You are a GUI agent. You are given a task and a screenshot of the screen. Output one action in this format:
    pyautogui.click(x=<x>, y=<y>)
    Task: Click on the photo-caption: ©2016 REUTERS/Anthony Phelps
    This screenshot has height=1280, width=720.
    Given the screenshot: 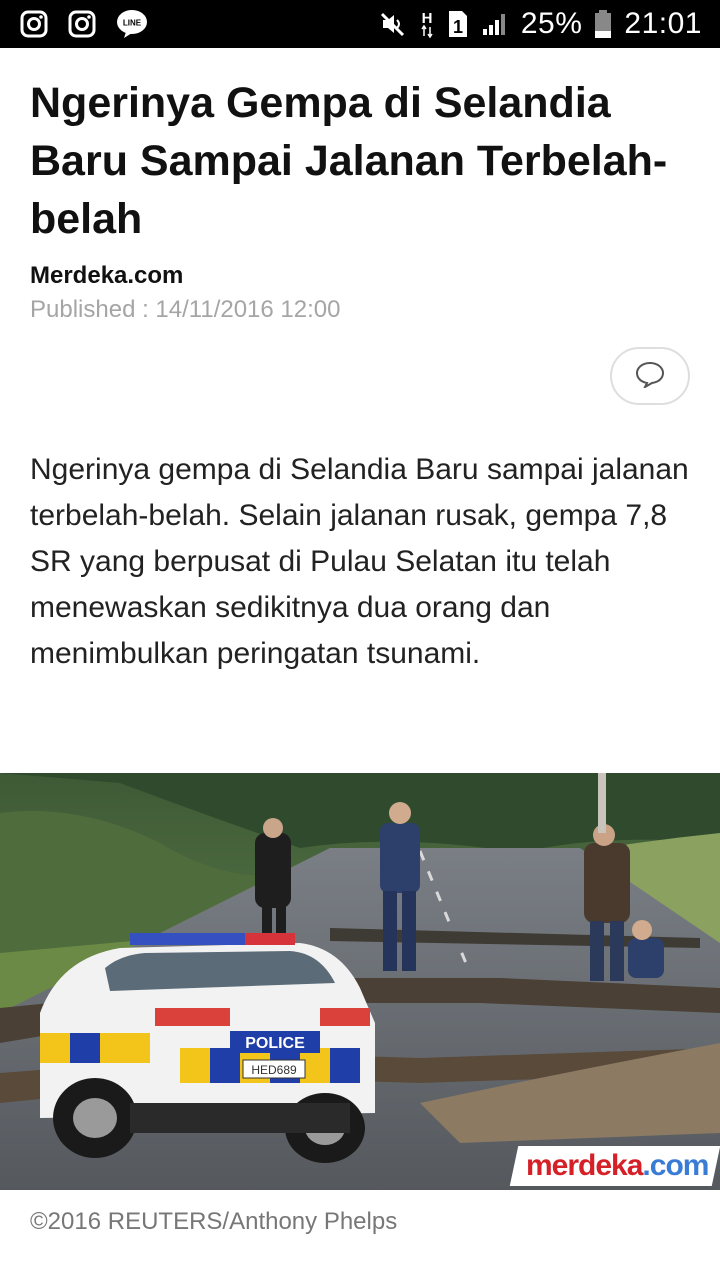 What is the action you would take?
    pyautogui.click(x=214, y=1221)
    